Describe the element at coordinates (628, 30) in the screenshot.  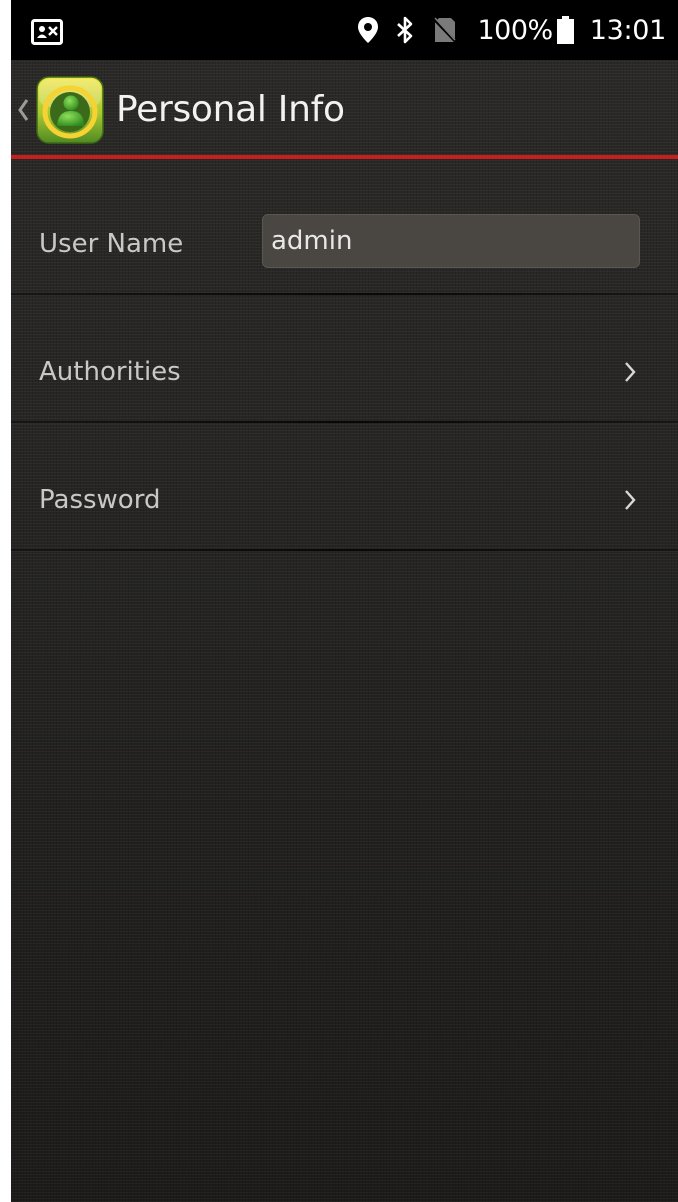
I see `clock: 13:01` at that location.